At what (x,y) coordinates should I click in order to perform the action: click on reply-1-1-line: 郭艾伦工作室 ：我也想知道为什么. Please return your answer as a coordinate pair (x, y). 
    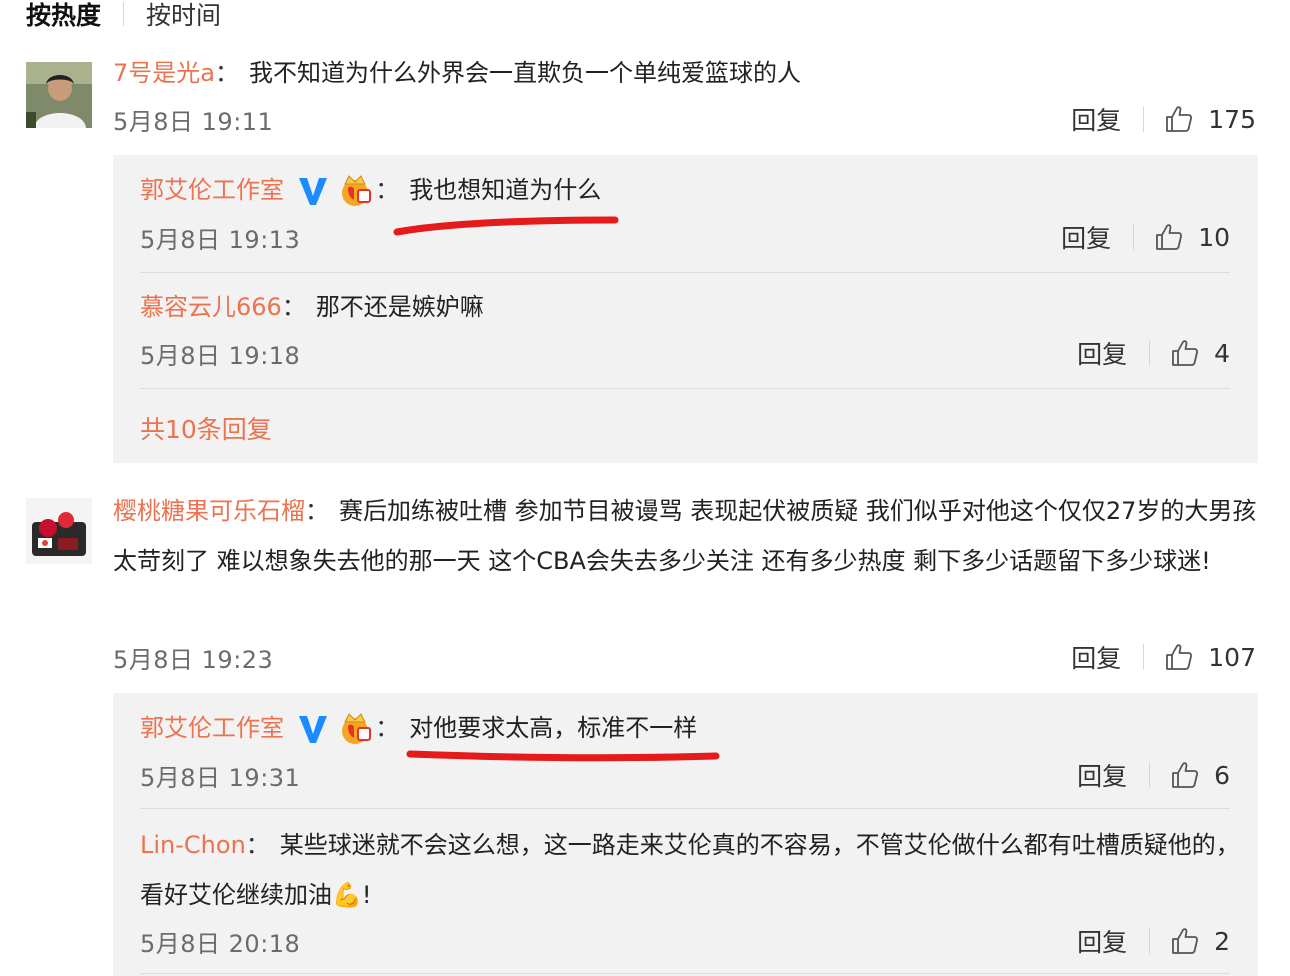
    Looking at the image, I should click on (370, 190).